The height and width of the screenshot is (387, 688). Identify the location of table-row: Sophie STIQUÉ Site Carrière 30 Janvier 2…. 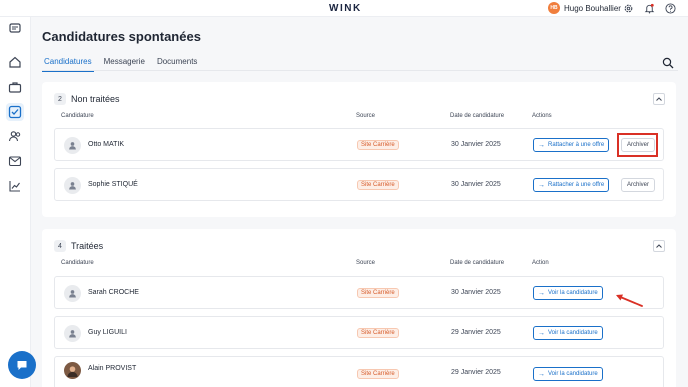
(359, 184).